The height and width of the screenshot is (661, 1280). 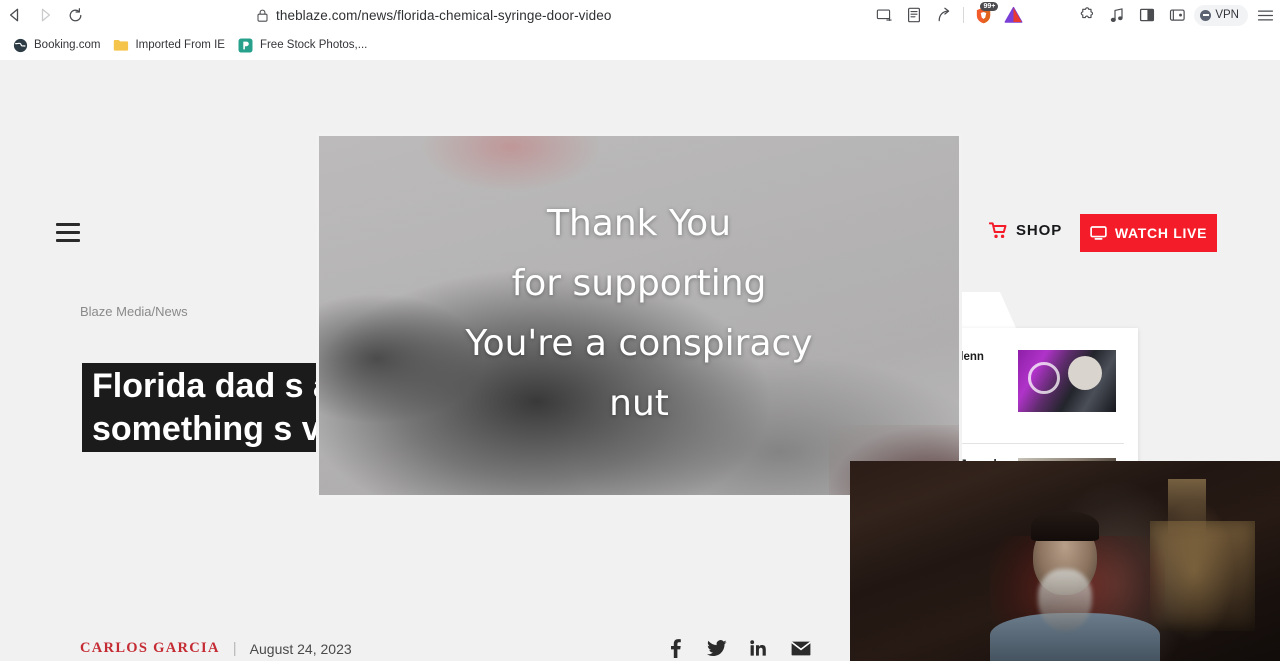 I want to click on reload-button, so click(x=75, y=15).